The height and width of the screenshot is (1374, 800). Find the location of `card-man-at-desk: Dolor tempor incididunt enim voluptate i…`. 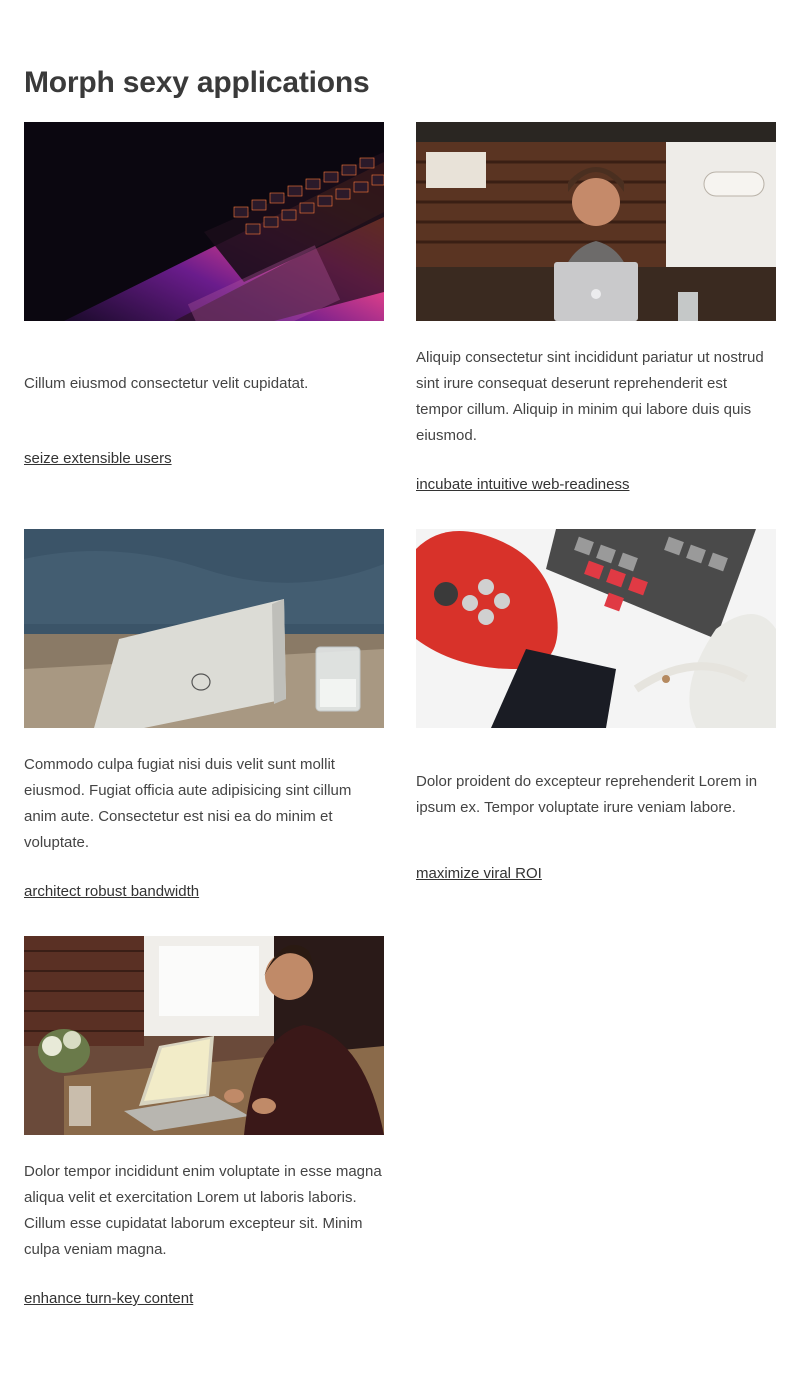

card-man-at-desk: Dolor tempor incididunt enim voluptate i… is located at coordinates (204, 1124).